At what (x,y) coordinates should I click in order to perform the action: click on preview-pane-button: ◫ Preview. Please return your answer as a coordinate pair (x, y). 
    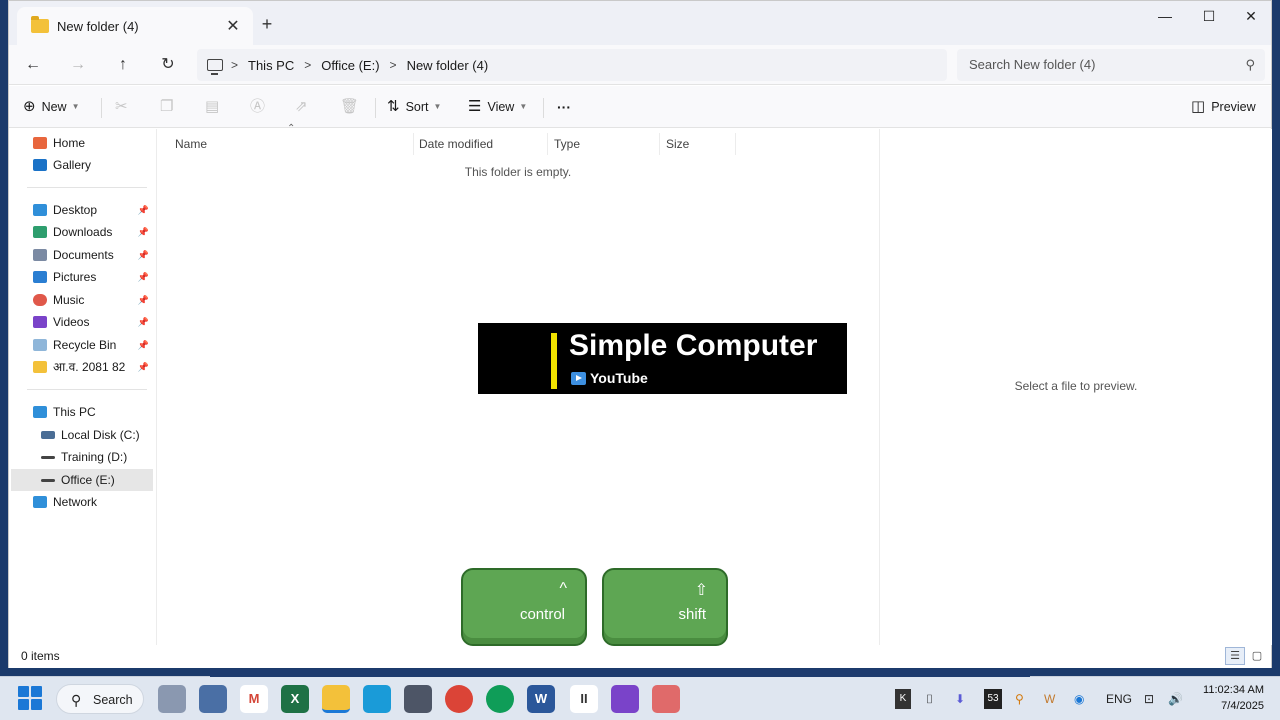
    Looking at the image, I should click on (1223, 107).